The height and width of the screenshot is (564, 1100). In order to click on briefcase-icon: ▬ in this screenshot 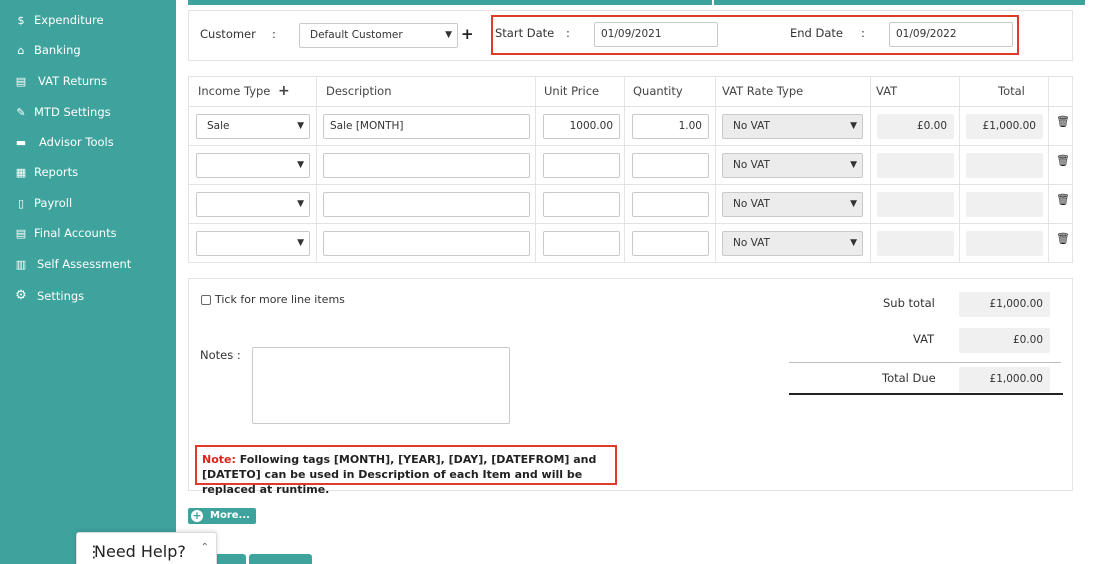, I will do `click(21, 142)`.